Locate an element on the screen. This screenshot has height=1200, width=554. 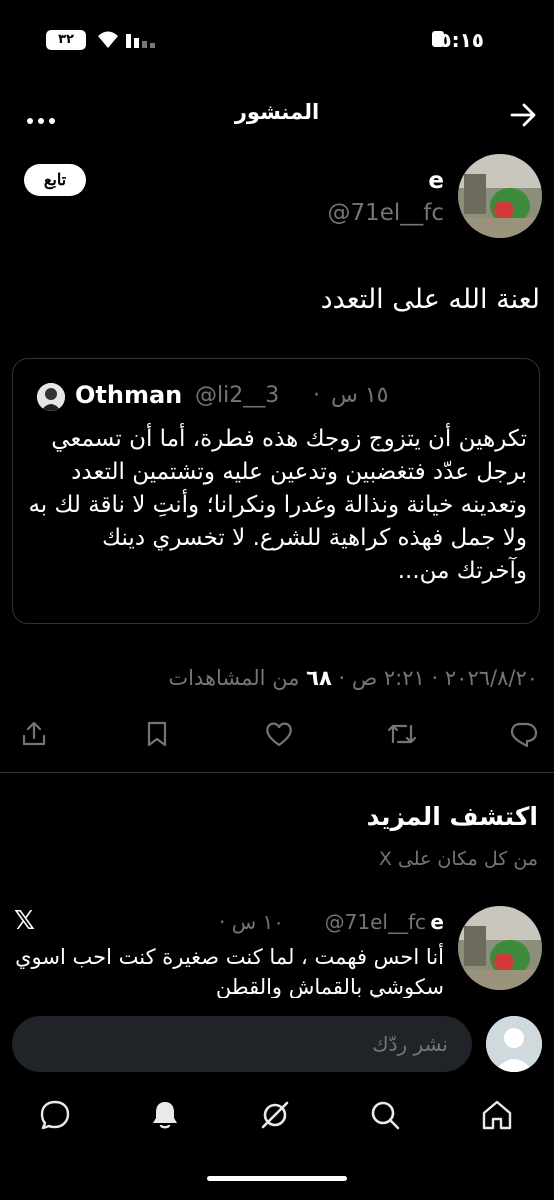
notifications-icon is located at coordinates (165, 1117).